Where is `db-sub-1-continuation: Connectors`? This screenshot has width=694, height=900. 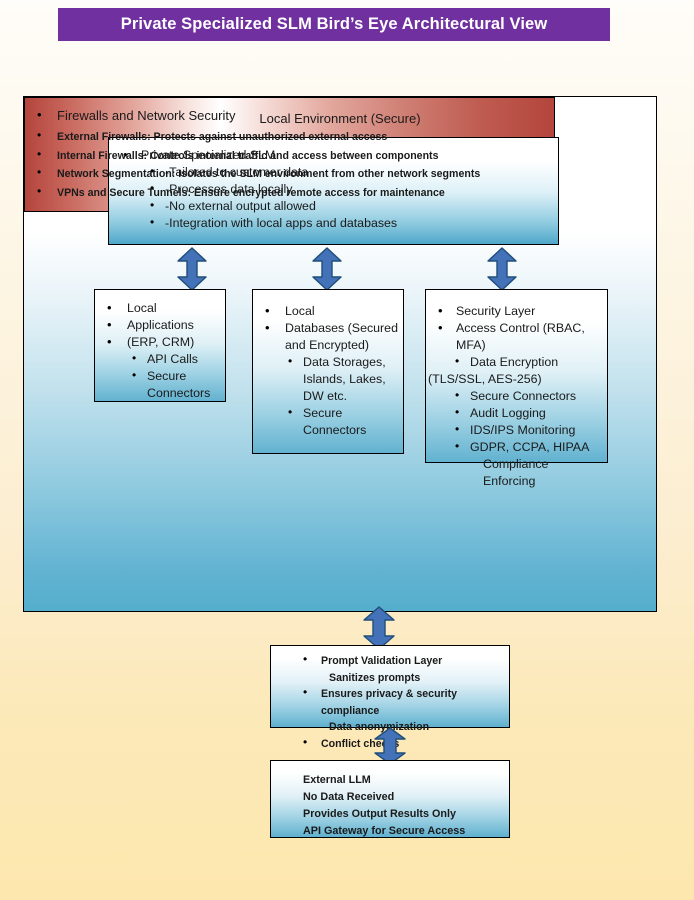 db-sub-1-continuation: Connectors is located at coordinates (335, 430).